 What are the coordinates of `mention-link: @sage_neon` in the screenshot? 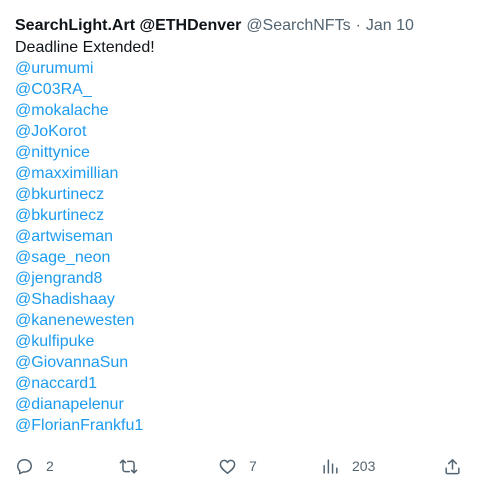 It's located at (62, 257).